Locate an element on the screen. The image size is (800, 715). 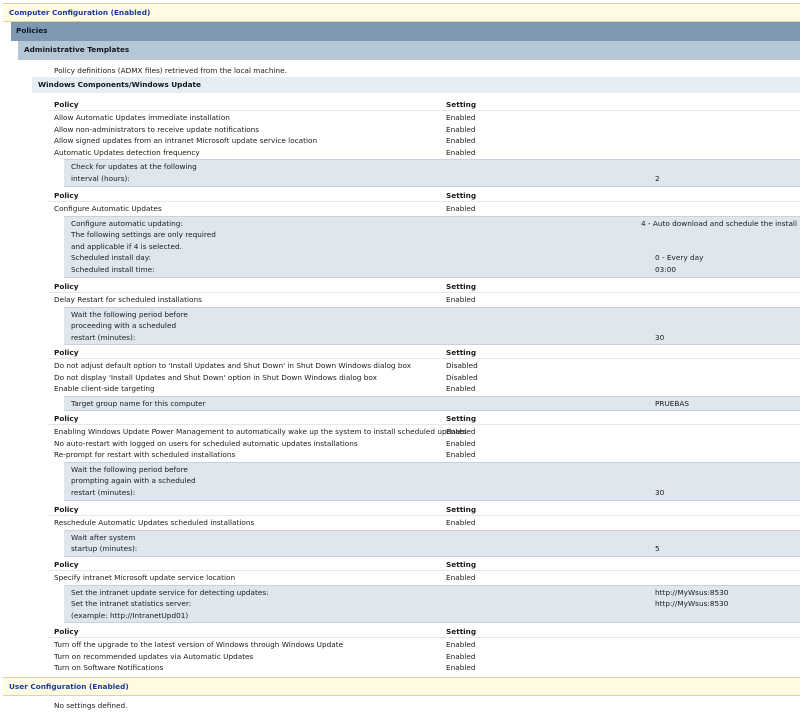
detail-label: interval (hours): is located at coordinates (100, 178).